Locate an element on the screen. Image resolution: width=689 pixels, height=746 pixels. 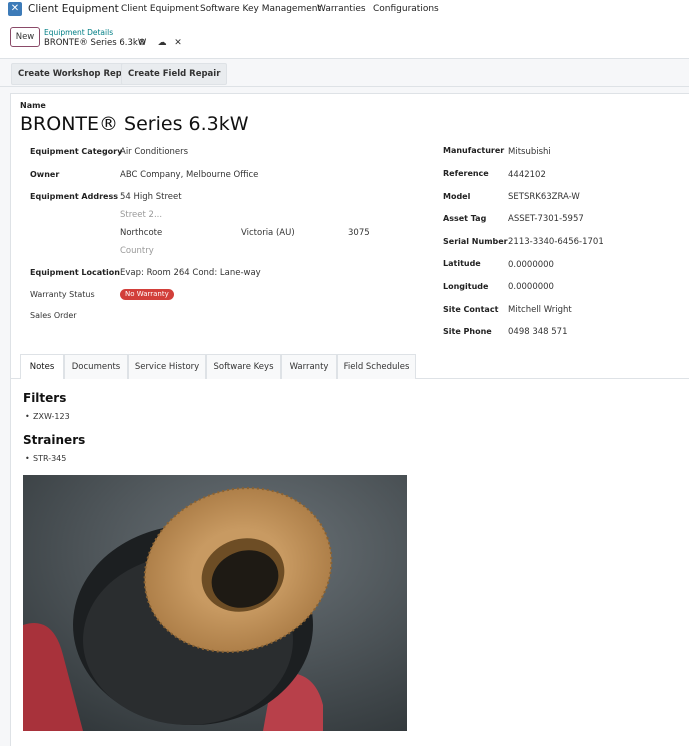
zip-field: 3075 is located at coordinates (359, 233).